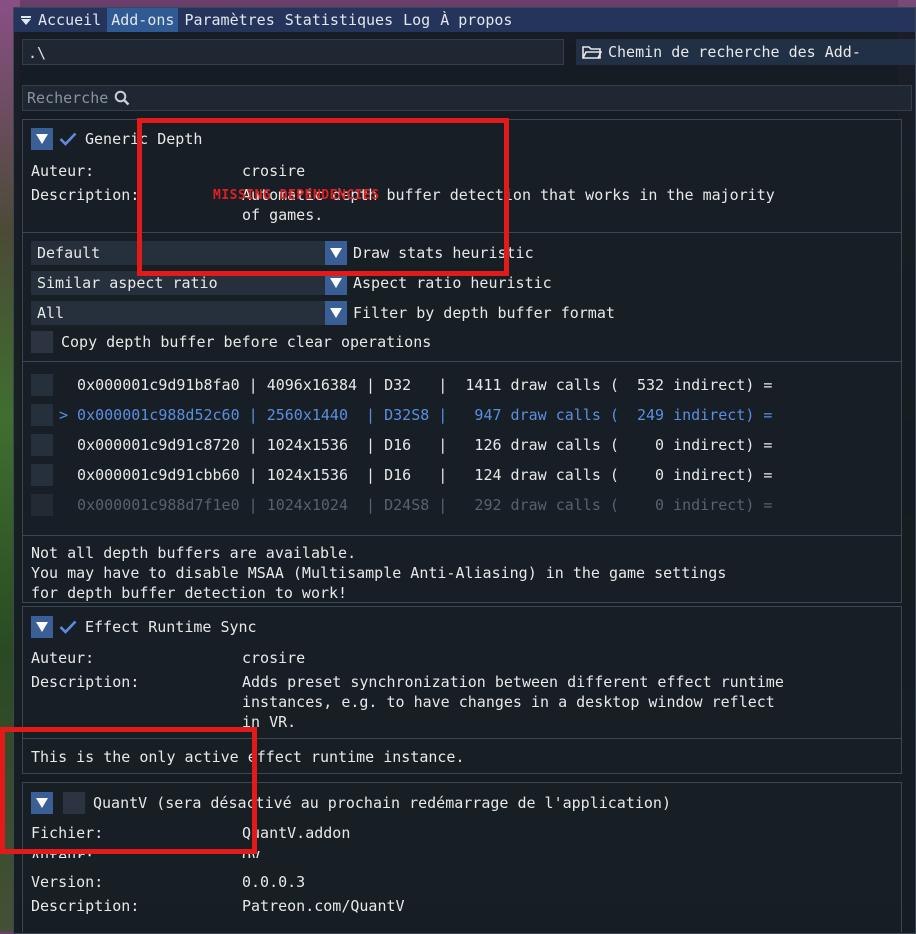  I want to click on copy-before-clear-checkbox, so click(42, 342).